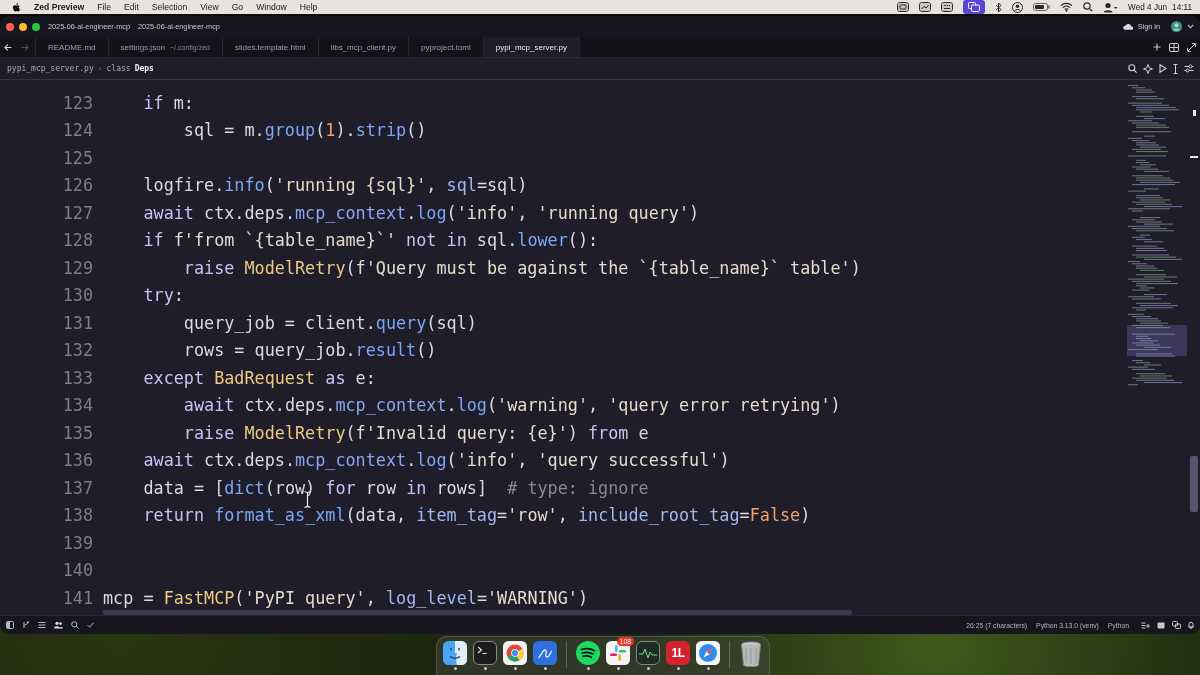 The image size is (1200, 675). I want to click on code-line: await ctx.deps.mcp_context.log('info', 'running query'), so click(421, 212).